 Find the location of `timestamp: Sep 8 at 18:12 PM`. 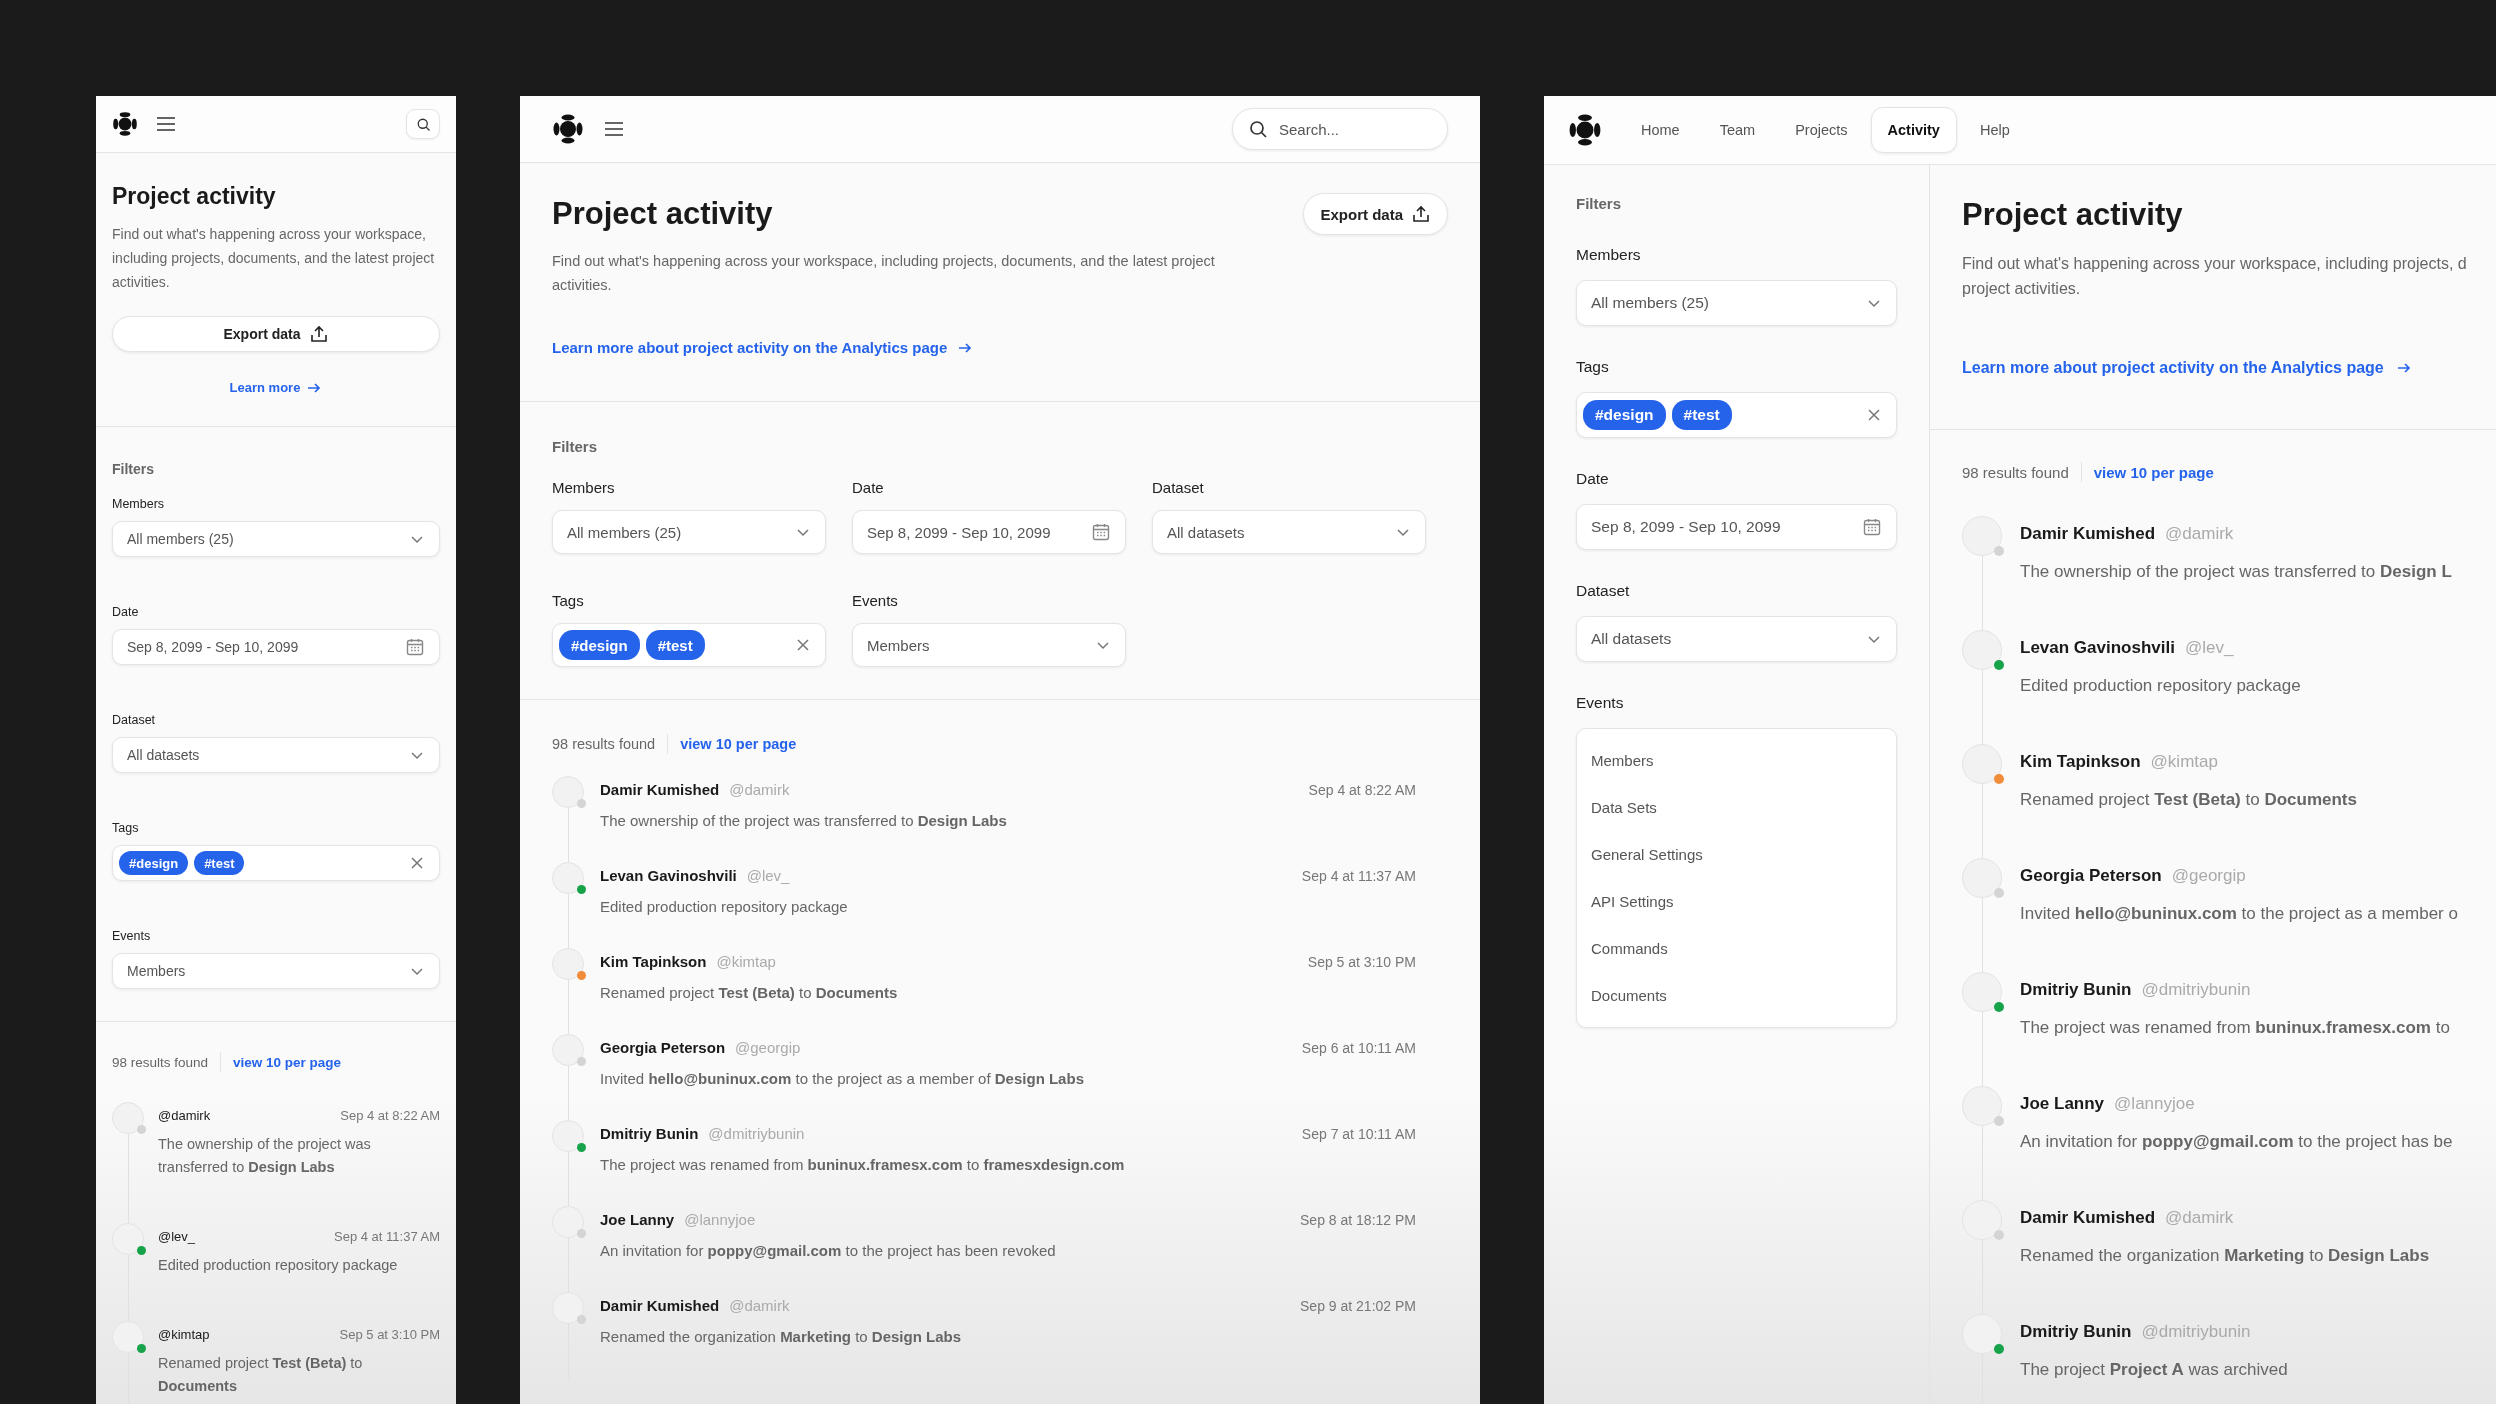

timestamp: Sep 8 at 18:12 PM is located at coordinates (1358, 1220).